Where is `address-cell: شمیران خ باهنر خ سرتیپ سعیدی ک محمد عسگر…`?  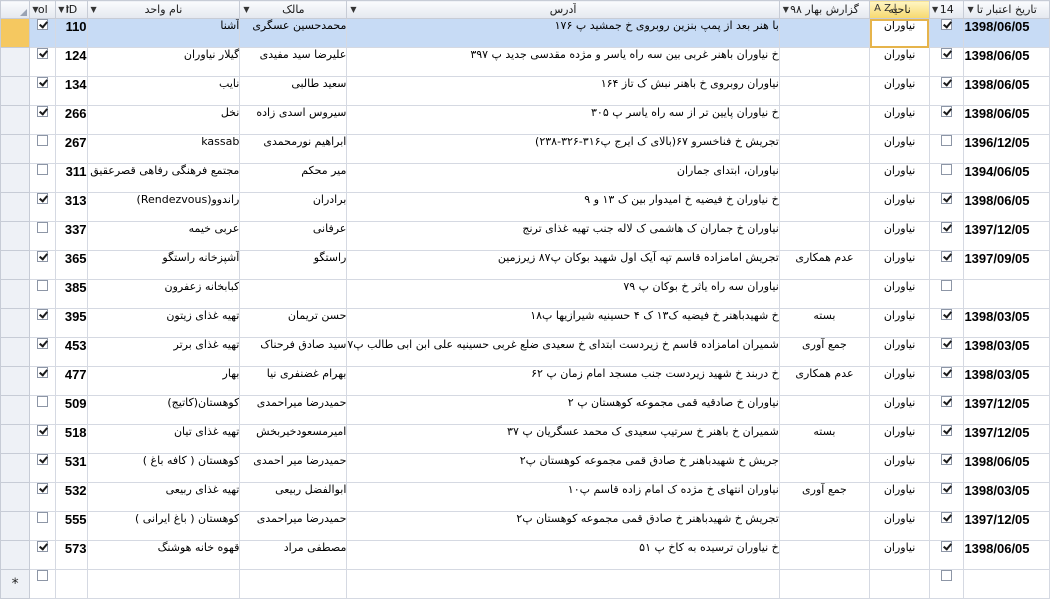 address-cell: شمیران خ باهنر خ سرتیپ سعیدی ک محمد عسگر… is located at coordinates (563, 439).